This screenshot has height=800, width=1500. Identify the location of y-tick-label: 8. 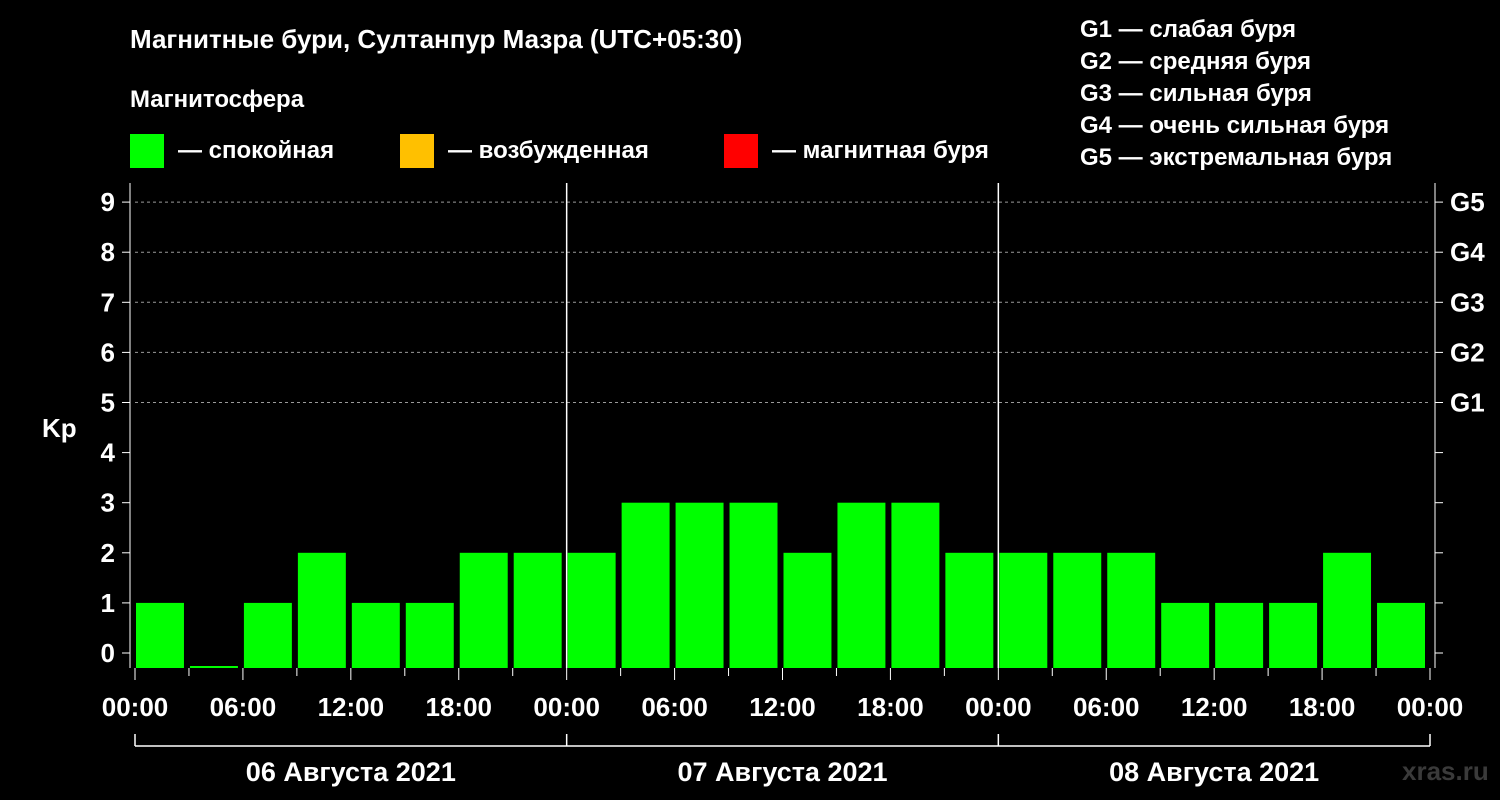
(108, 252).